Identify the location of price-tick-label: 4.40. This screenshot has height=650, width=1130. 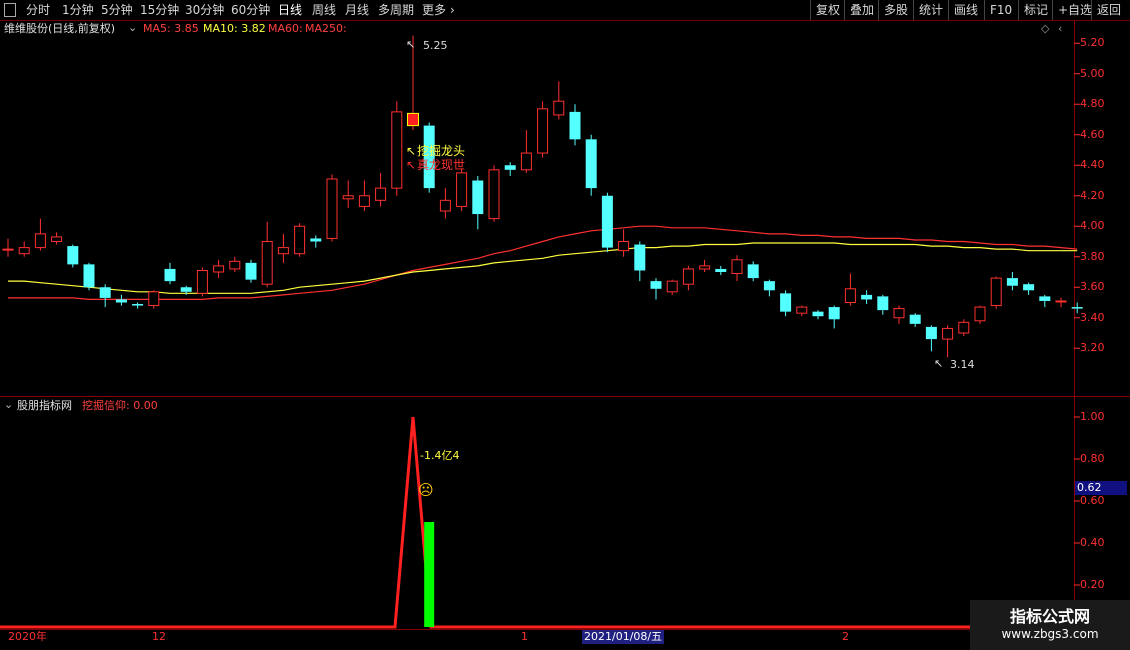
(1092, 165).